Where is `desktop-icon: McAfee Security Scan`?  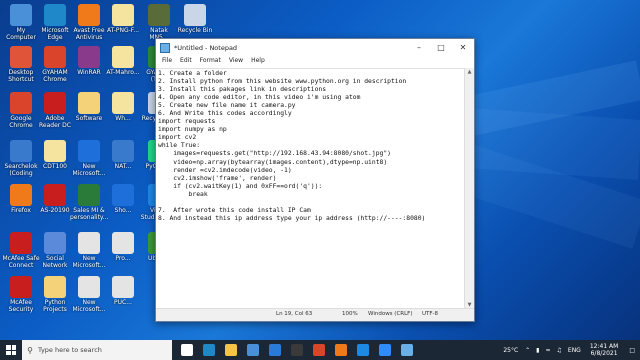
desktop-icon: McAfee Security Scan is located at coordinates (21, 294).